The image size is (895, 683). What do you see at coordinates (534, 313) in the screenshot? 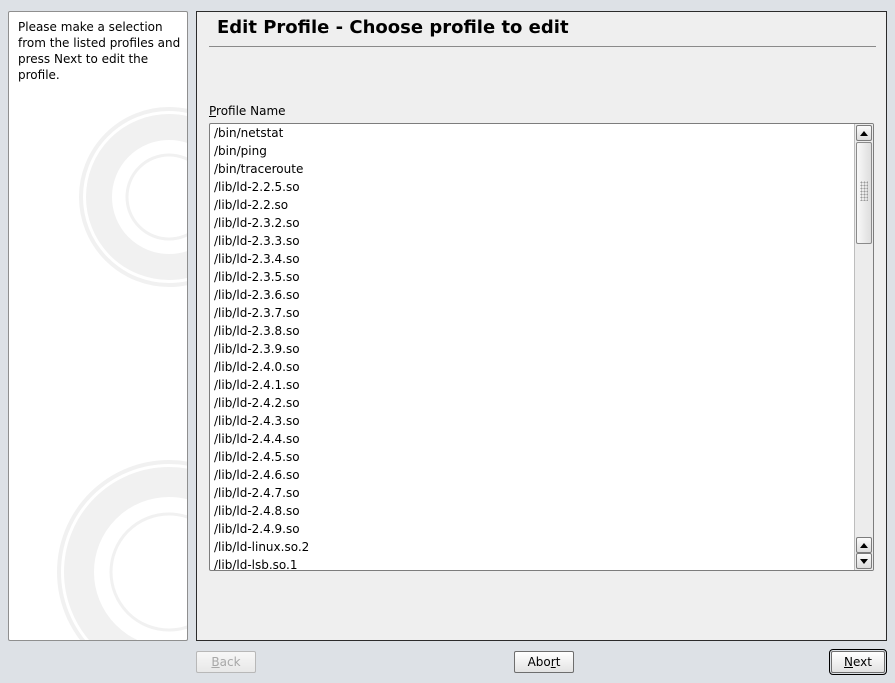
I see `profile-list-item: /lib/ld-2.3.7.so` at bounding box center [534, 313].